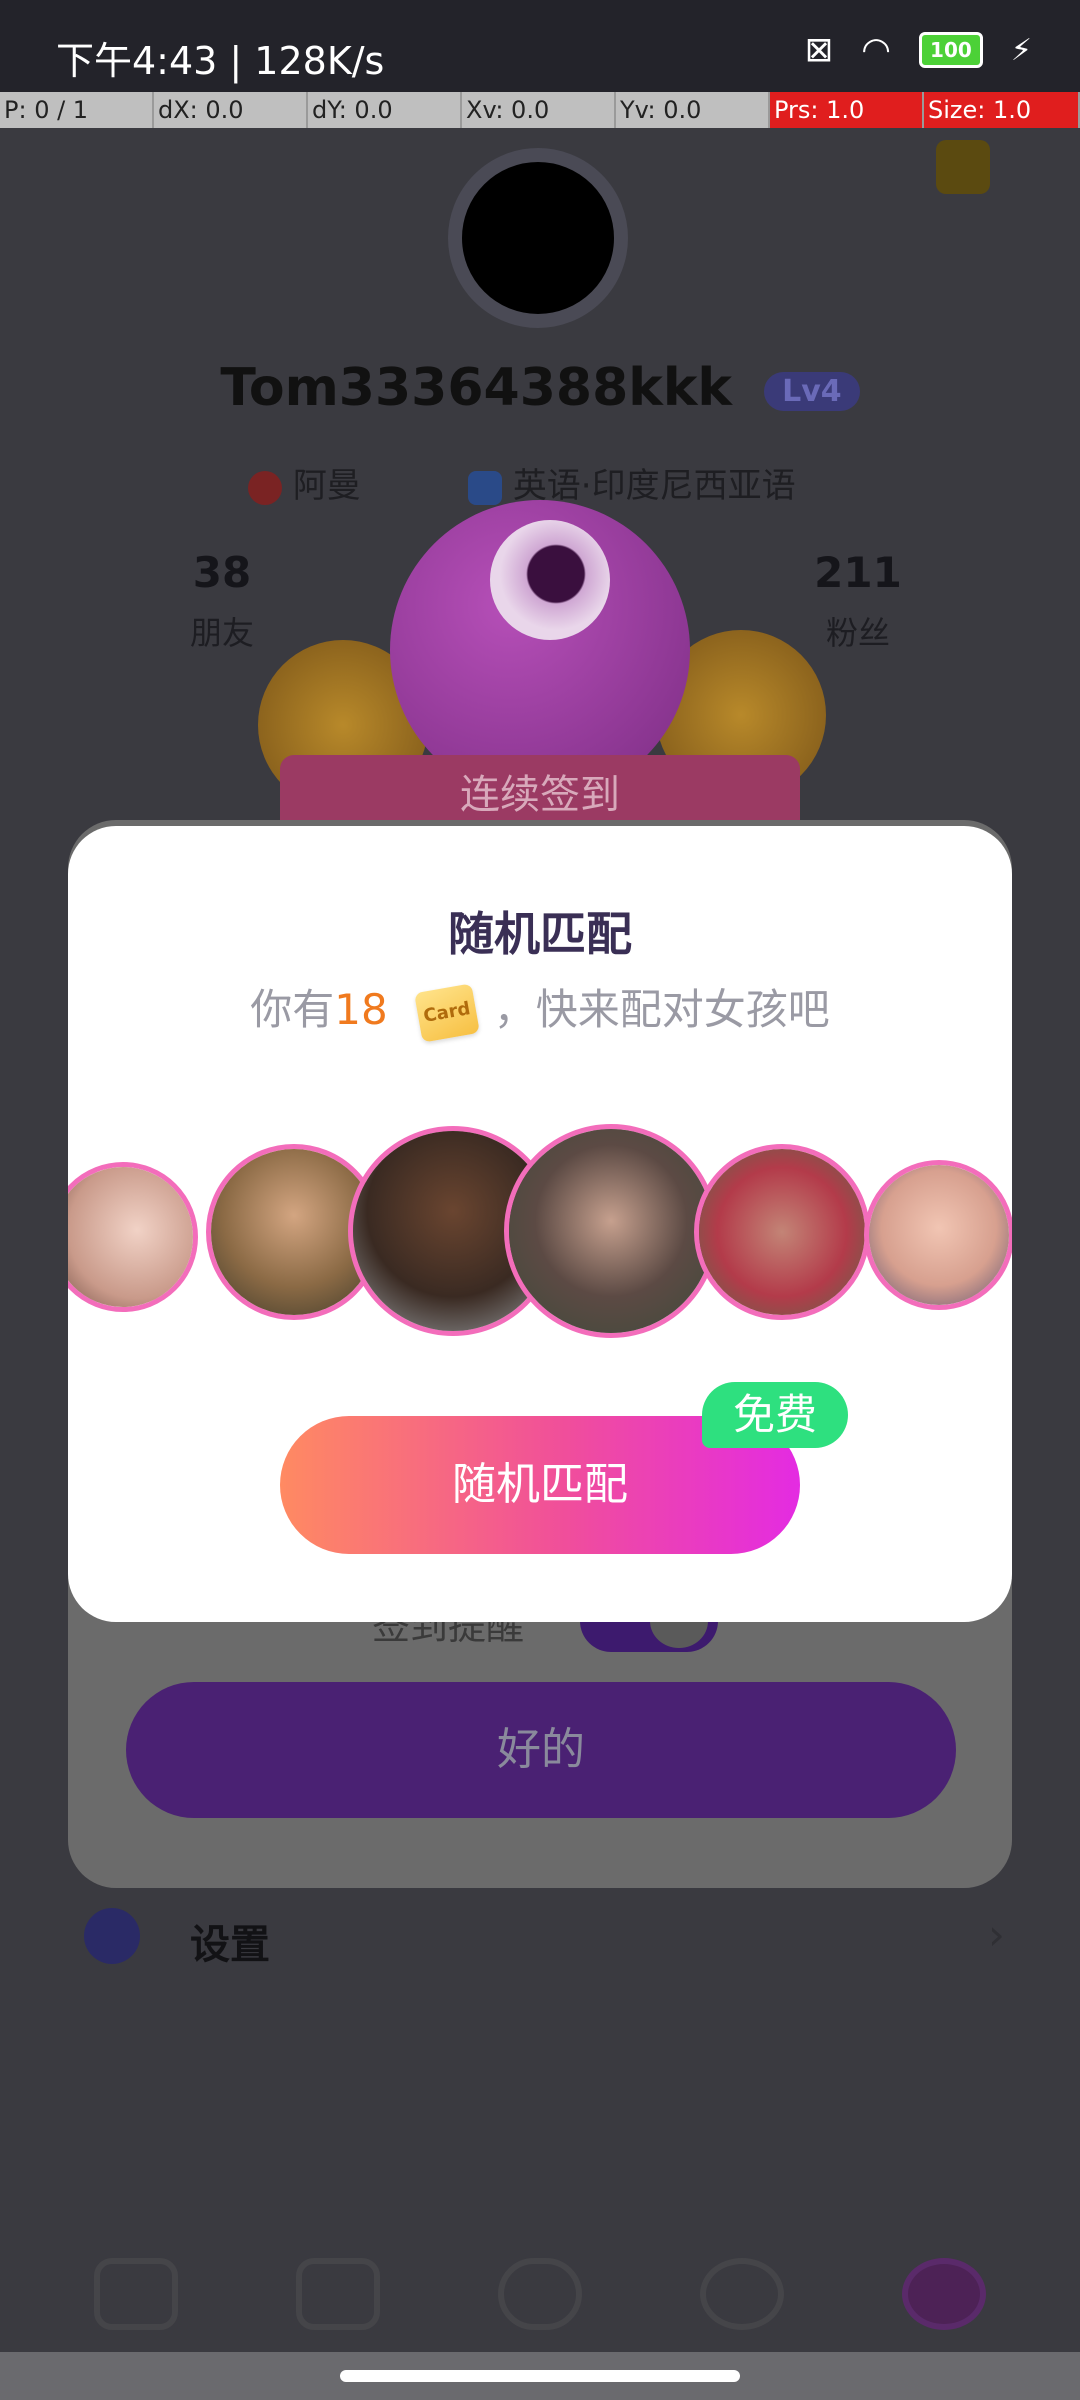 This screenshot has width=1080, height=2400. What do you see at coordinates (112, 1936) in the screenshot?
I see `settings-icon` at bounding box center [112, 1936].